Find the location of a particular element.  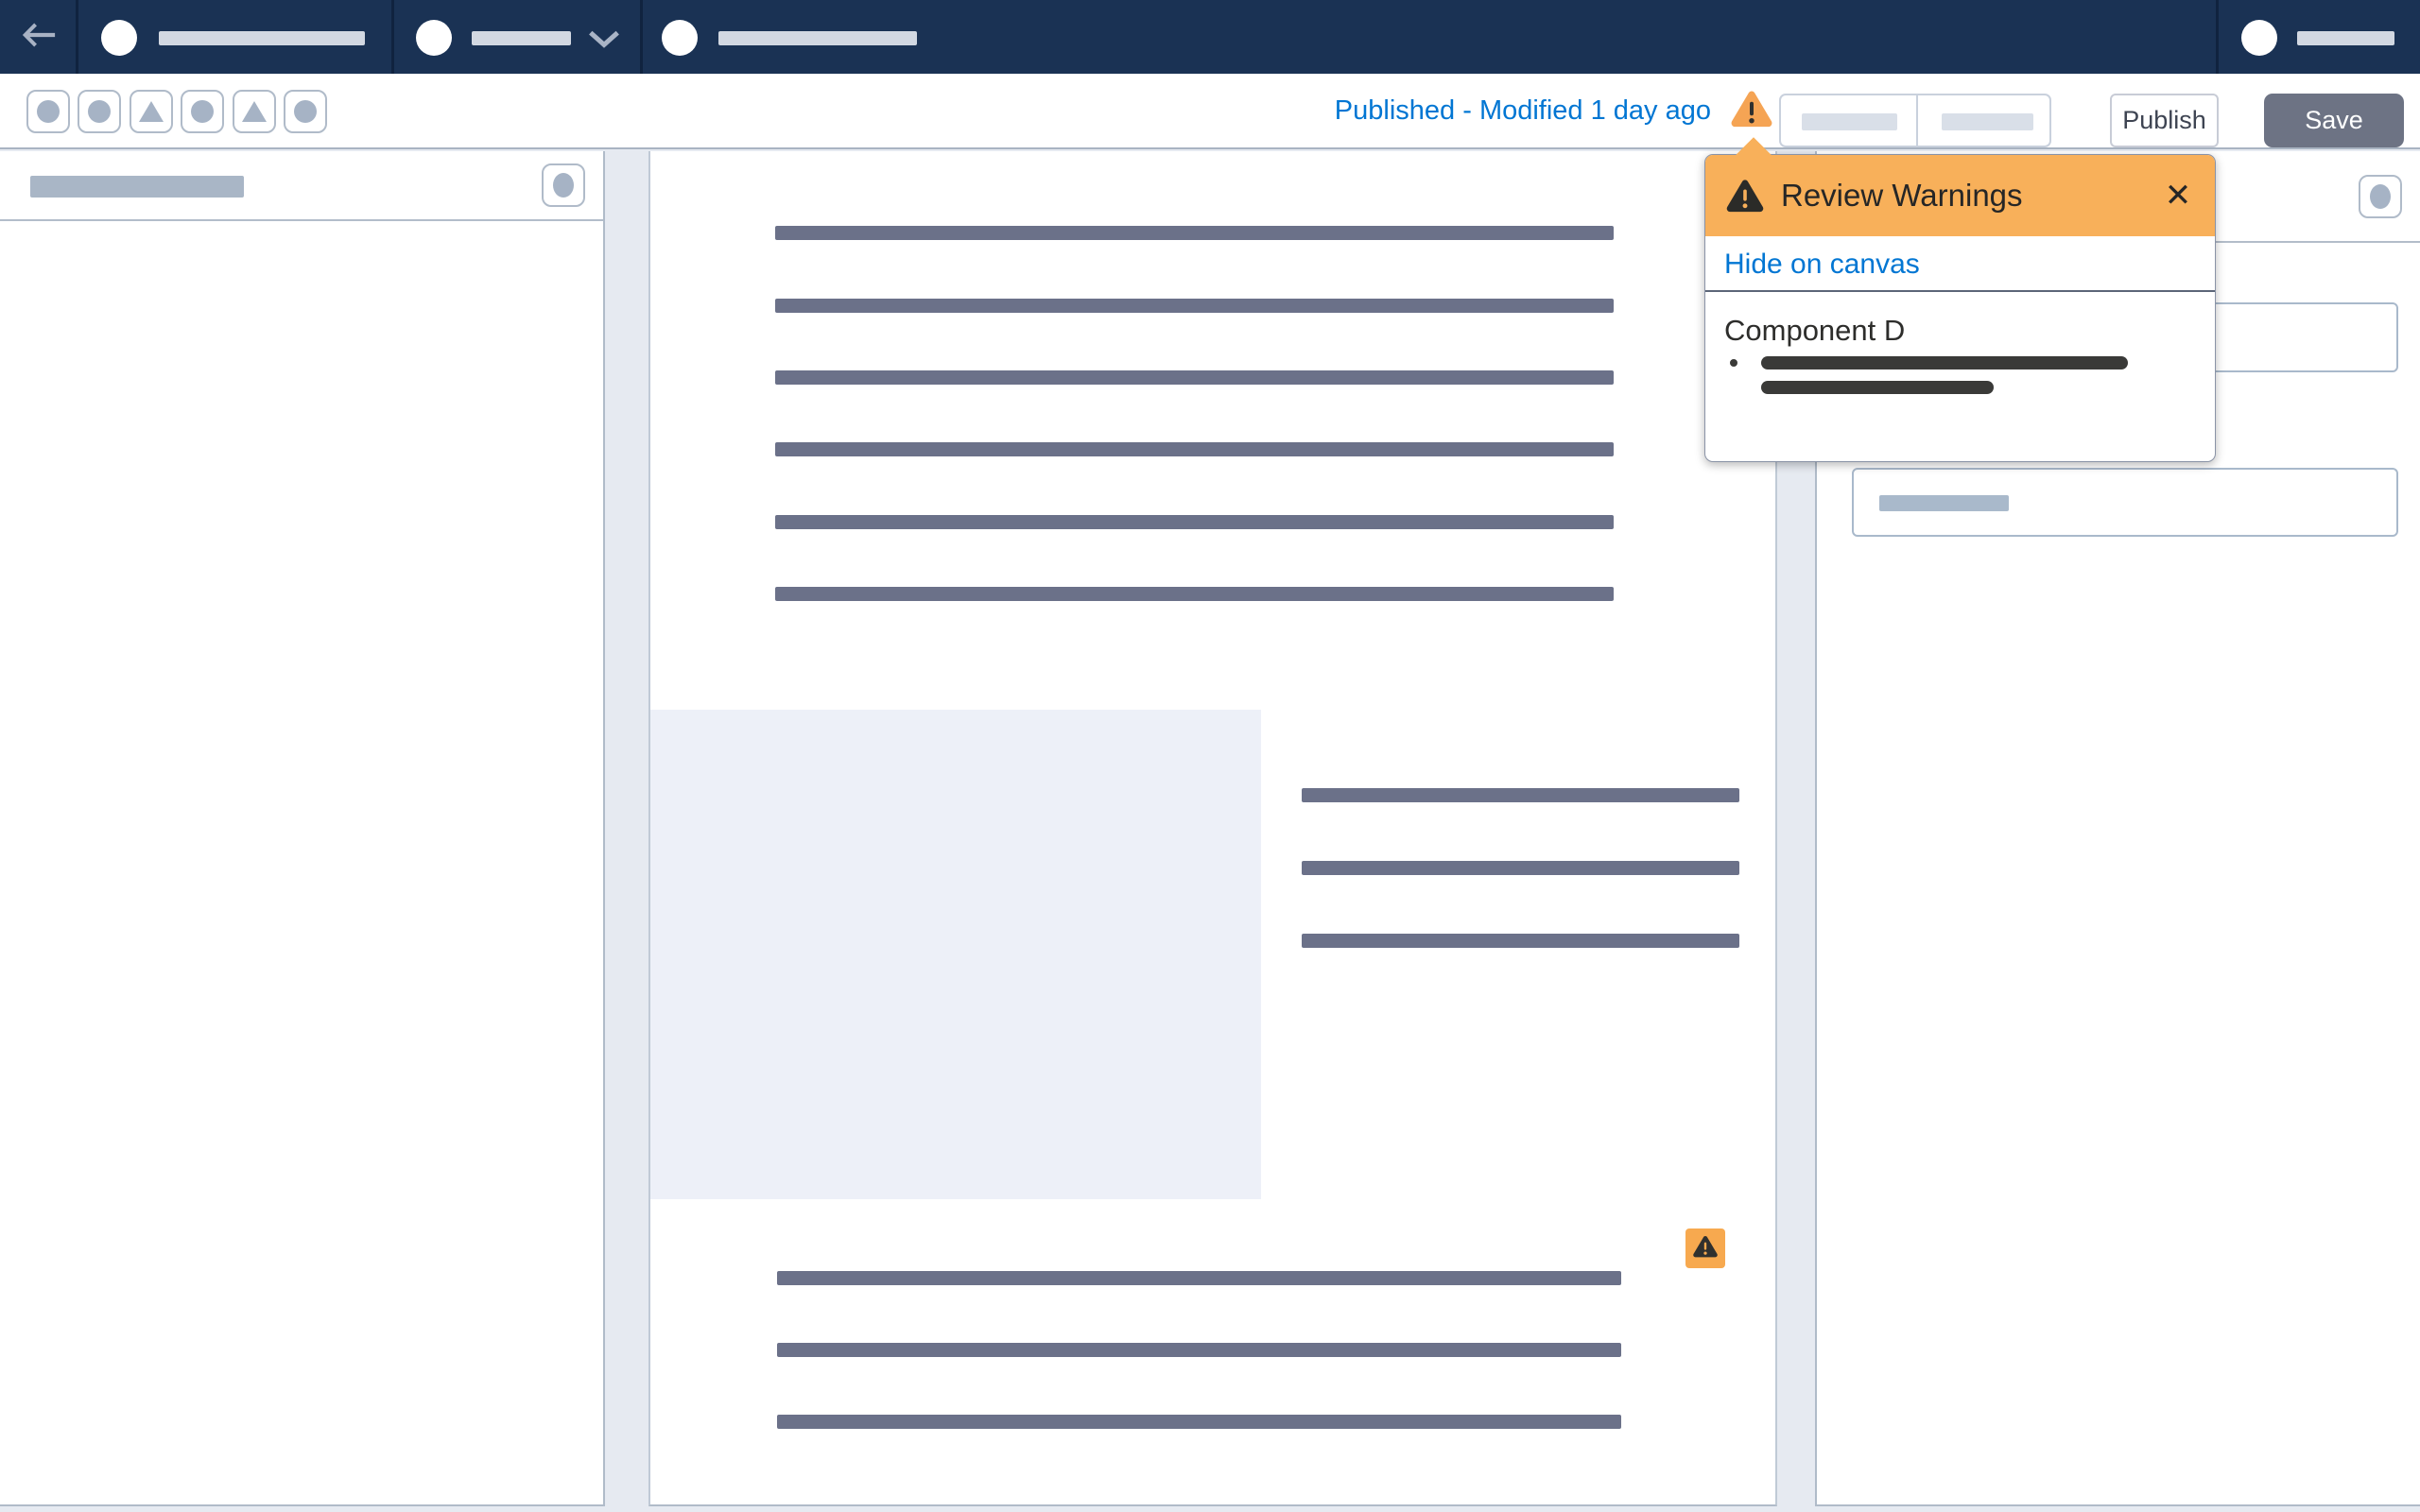

image-placeholder is located at coordinates (955, 954).